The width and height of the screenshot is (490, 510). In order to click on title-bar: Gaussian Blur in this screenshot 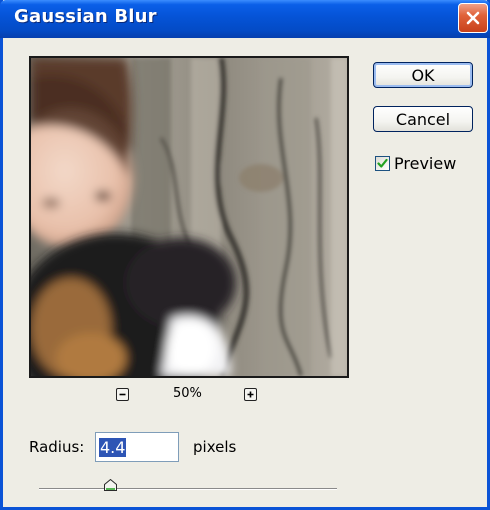, I will do `click(245, 19)`.